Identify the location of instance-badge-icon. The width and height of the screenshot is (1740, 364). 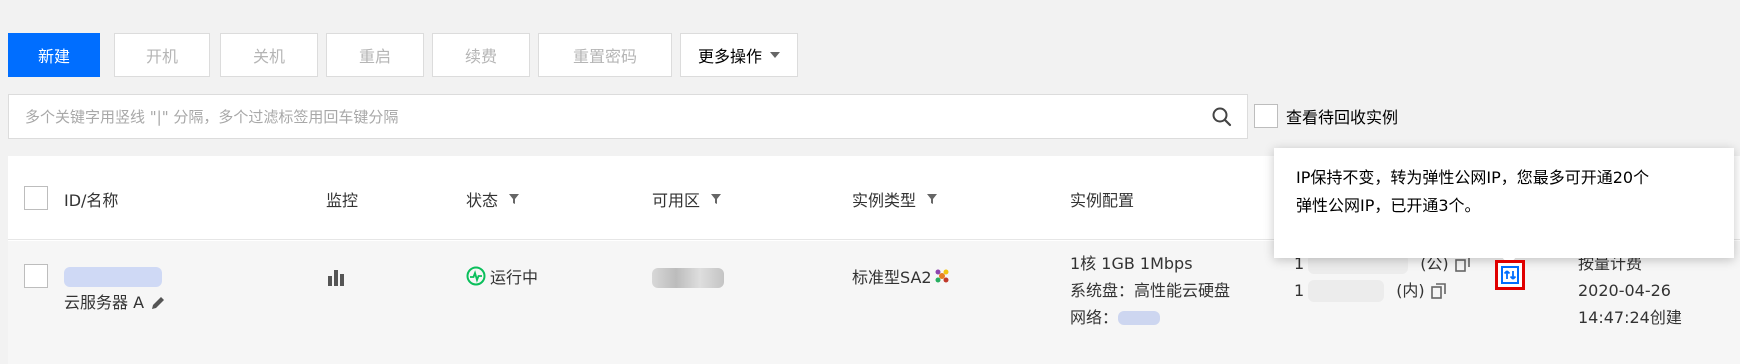
(942, 275).